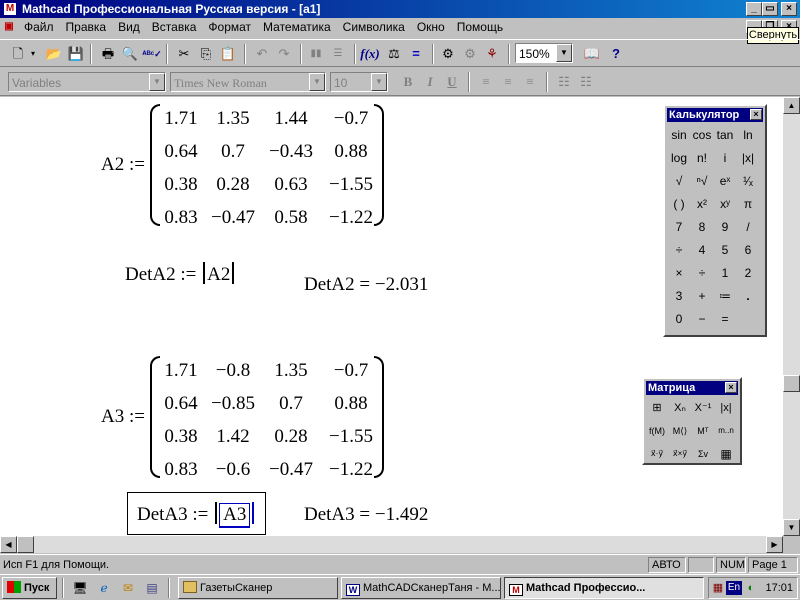  Describe the element at coordinates (374, 27) in the screenshot. I see `menu-symbolics: Символика` at that location.